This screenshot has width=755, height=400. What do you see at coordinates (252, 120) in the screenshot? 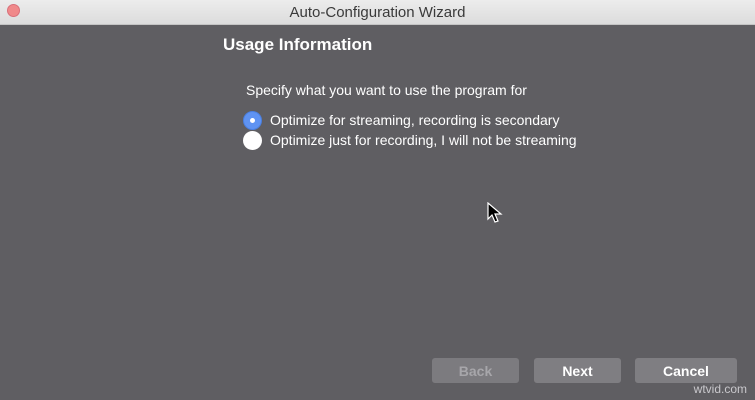
I see `radio-selected-icon` at bounding box center [252, 120].